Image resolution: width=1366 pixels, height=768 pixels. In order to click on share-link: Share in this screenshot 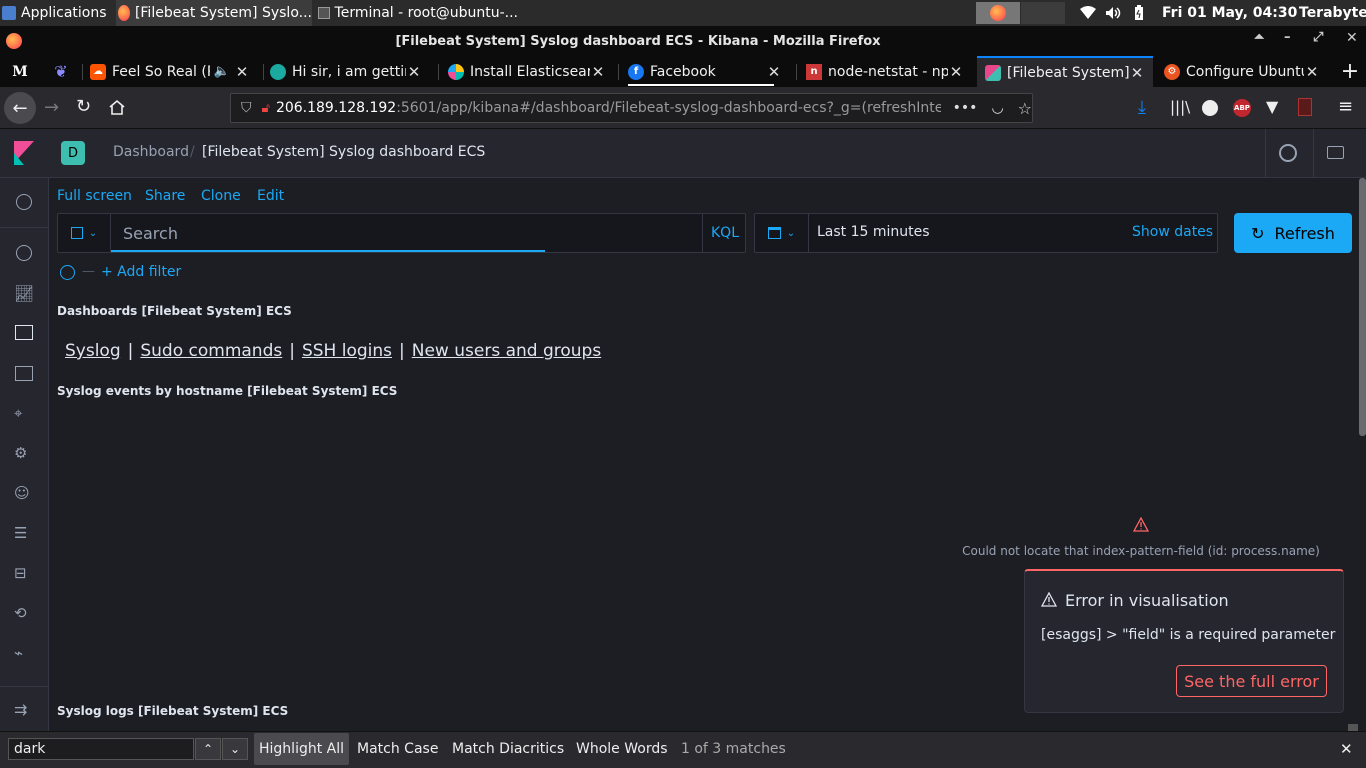, I will do `click(165, 196)`.